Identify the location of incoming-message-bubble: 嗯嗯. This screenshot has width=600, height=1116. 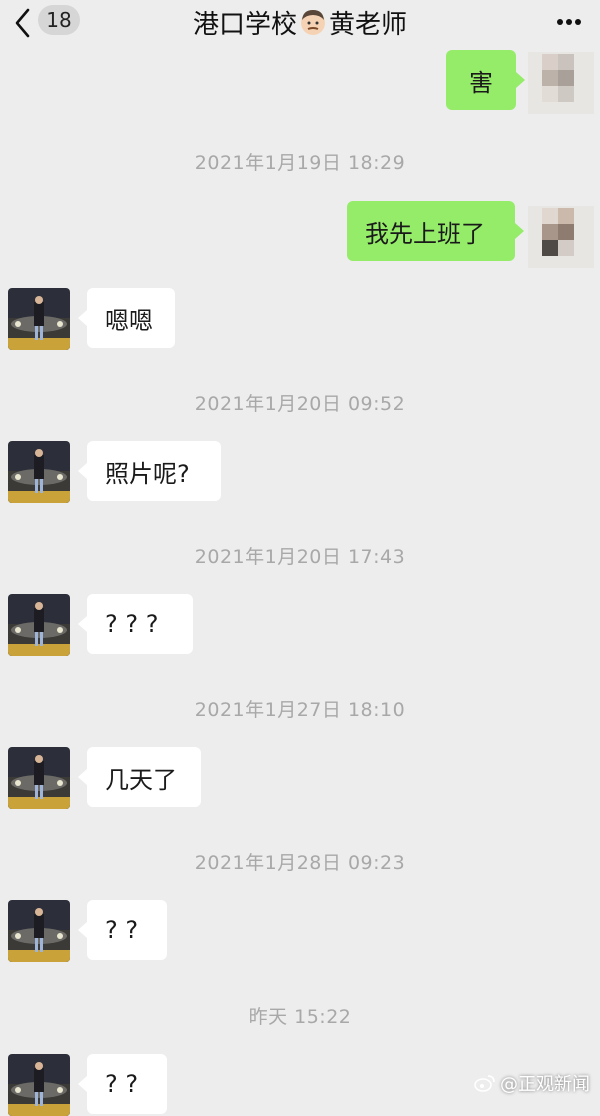
(126, 318).